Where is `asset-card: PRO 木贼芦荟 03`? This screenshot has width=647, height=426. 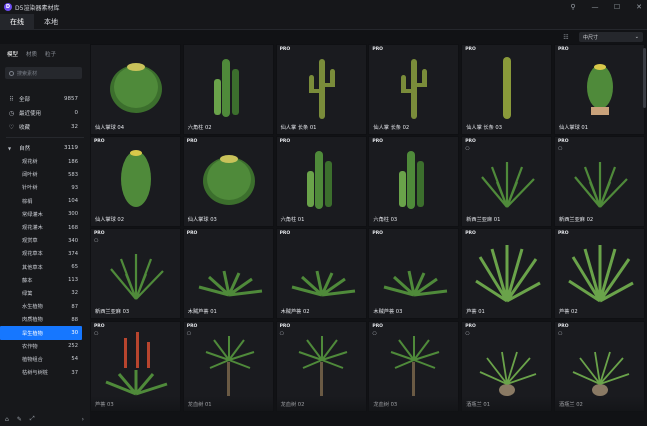 asset-card: PRO 木贼芦荟 03 is located at coordinates (414, 274).